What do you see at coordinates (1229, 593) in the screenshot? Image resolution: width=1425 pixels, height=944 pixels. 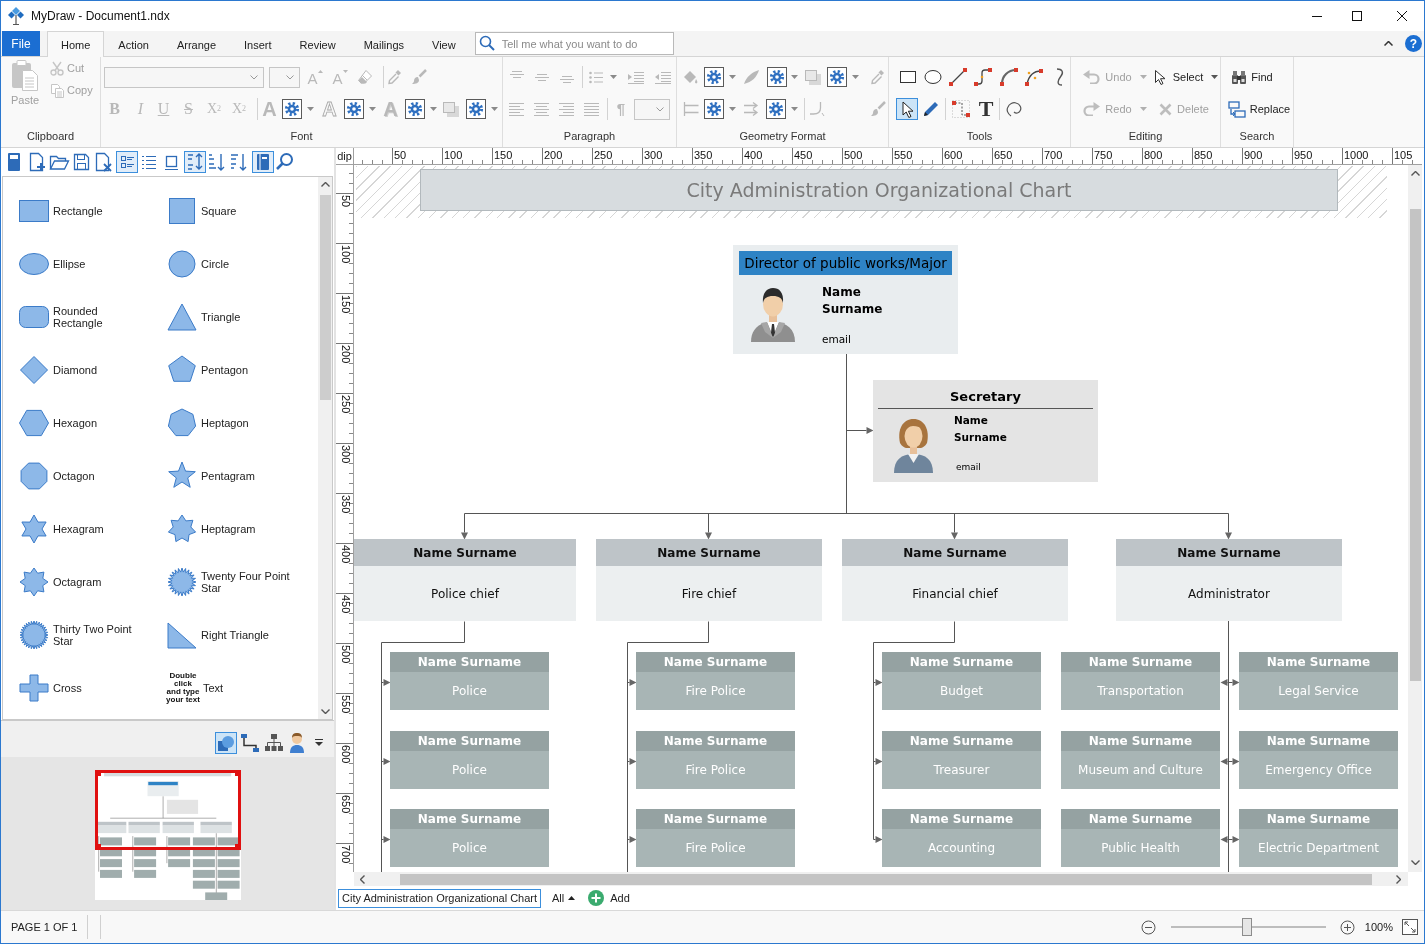 I see `role-text: Administrator` at bounding box center [1229, 593].